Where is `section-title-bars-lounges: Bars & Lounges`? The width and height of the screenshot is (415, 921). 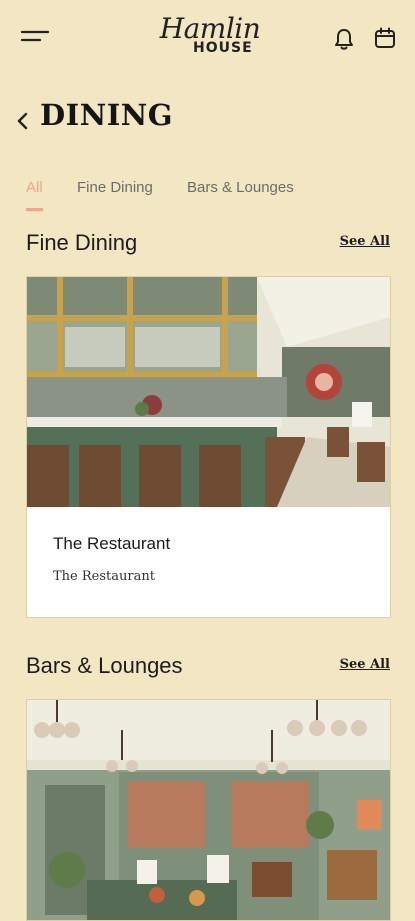 section-title-bars-lounges: Bars & Lounges is located at coordinates (104, 665).